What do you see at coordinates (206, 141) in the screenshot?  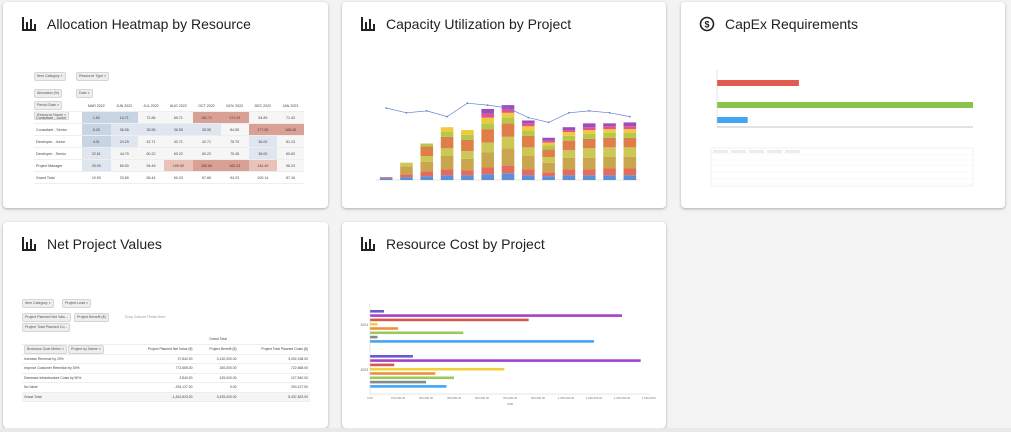 I see `heatmap-cell: 42.71` at bounding box center [206, 141].